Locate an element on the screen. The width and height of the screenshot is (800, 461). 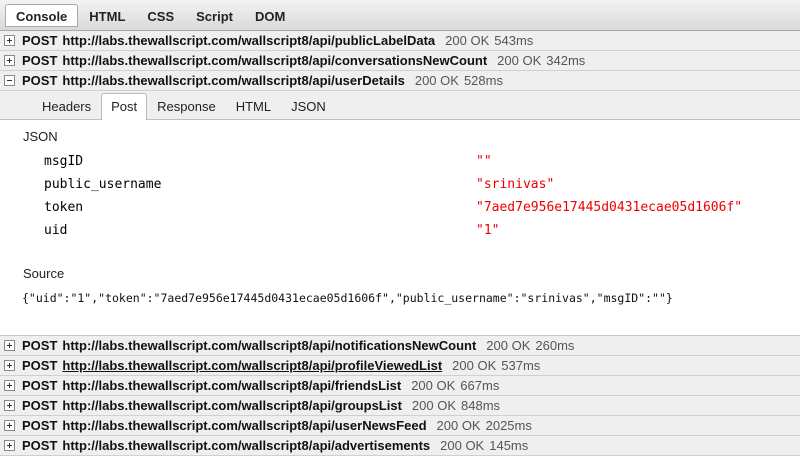
param-key: public_username is located at coordinates (103, 184).